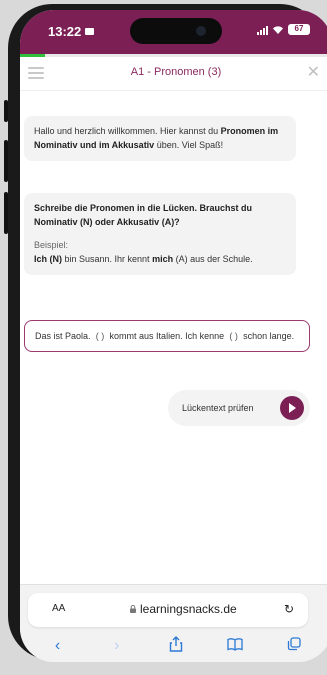 The height and width of the screenshot is (675, 327). Describe the element at coordinates (299, 29) in the screenshot. I see `battery-icon: 67` at that location.